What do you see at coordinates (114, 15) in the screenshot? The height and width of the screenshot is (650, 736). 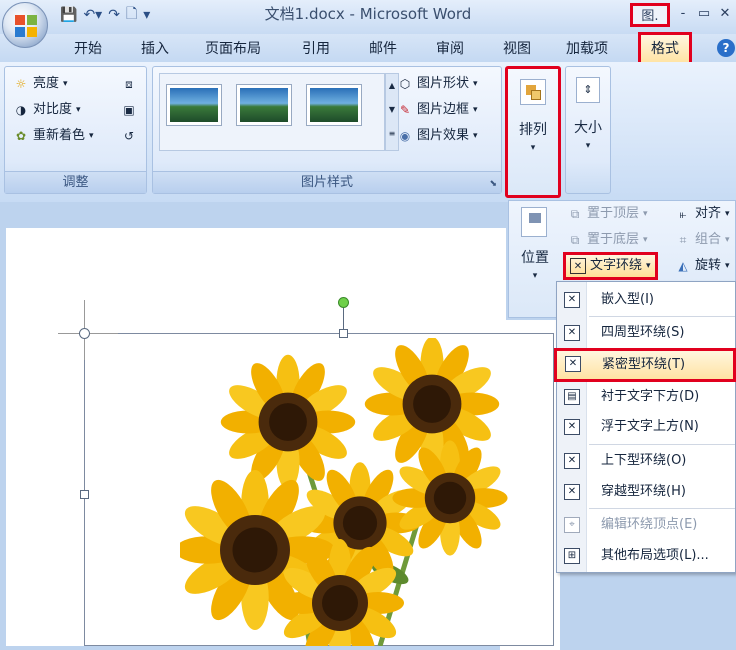 I see `redo-icon: ↷` at bounding box center [114, 15].